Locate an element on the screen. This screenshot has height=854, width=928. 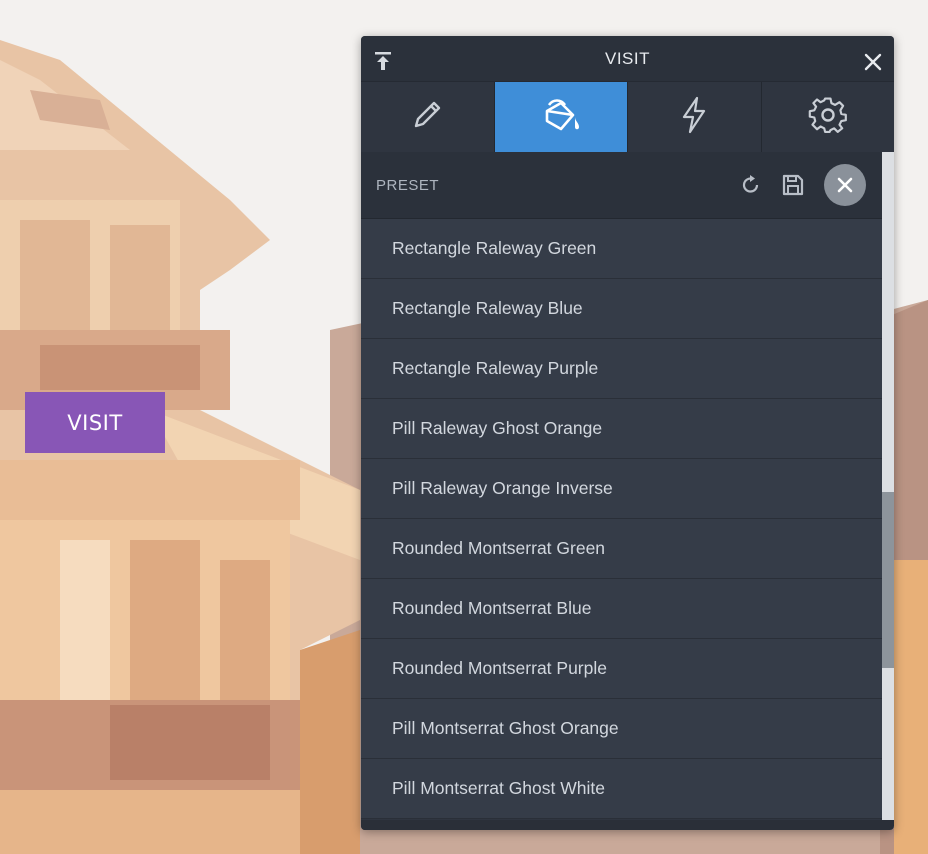
save-icon is located at coordinates (793, 185).